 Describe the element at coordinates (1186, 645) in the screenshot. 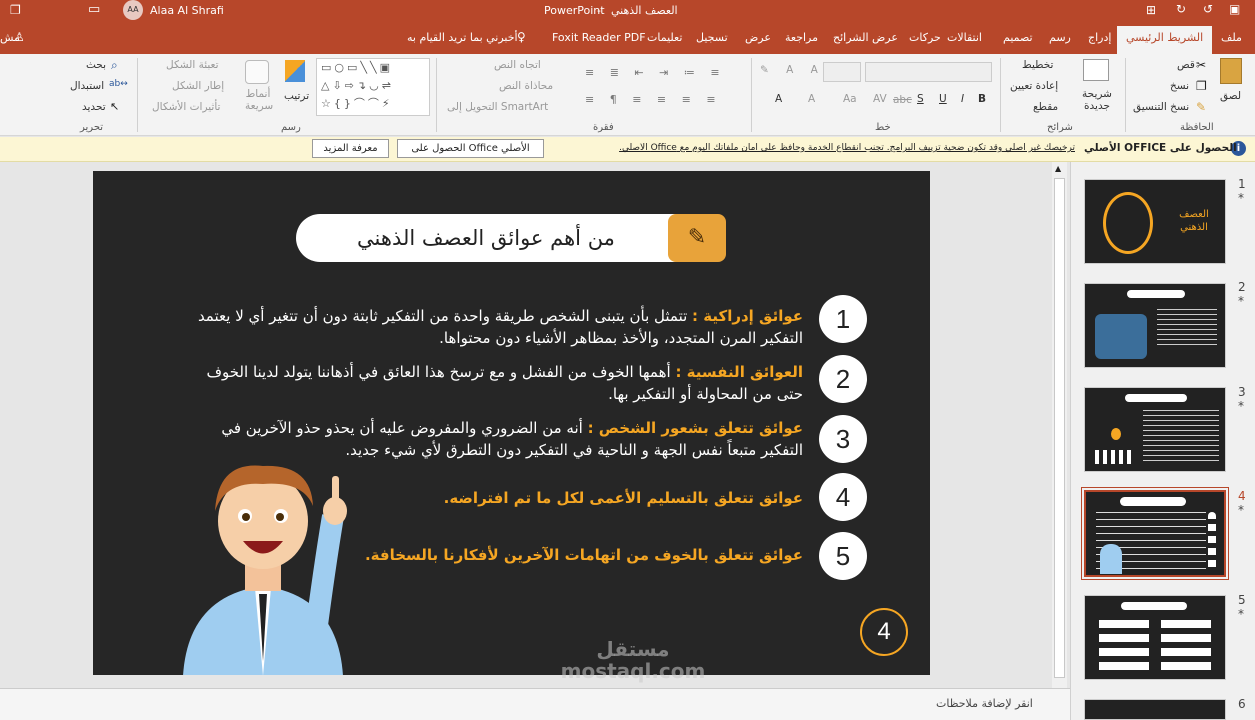

I see `thumb-right-boxes` at that location.